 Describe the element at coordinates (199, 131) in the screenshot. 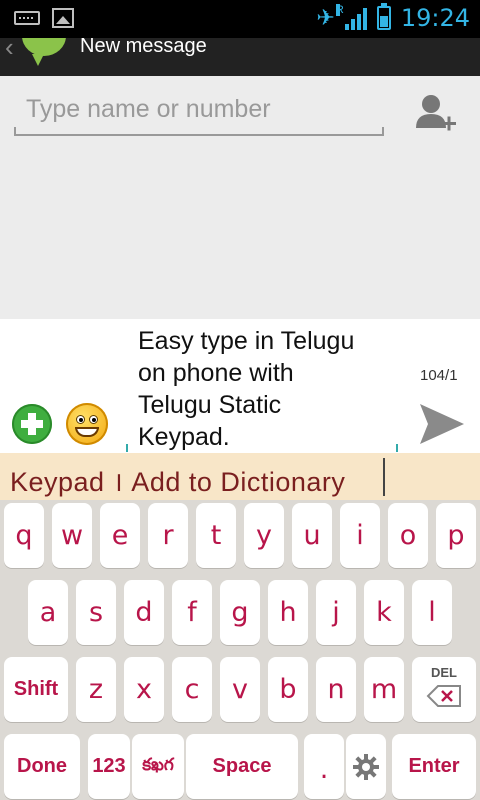

I see `recipient-underline` at that location.